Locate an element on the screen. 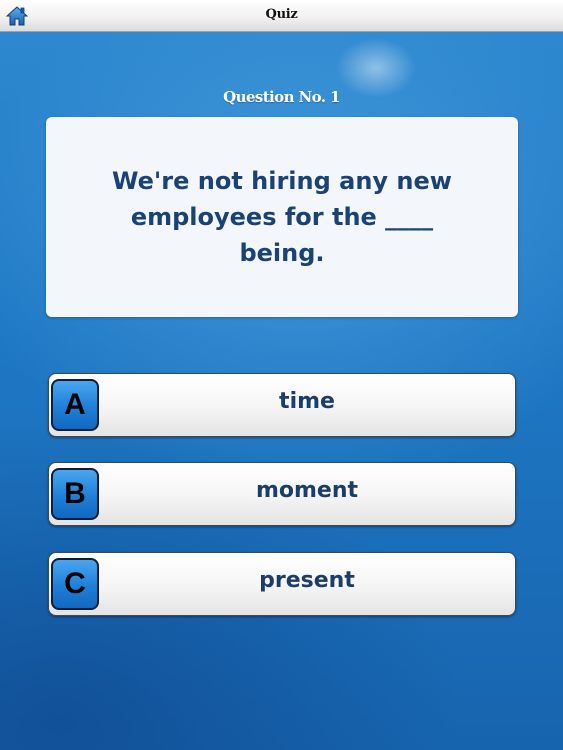 This screenshot has width=563, height=750. letter-badge-a: A is located at coordinates (75, 405).